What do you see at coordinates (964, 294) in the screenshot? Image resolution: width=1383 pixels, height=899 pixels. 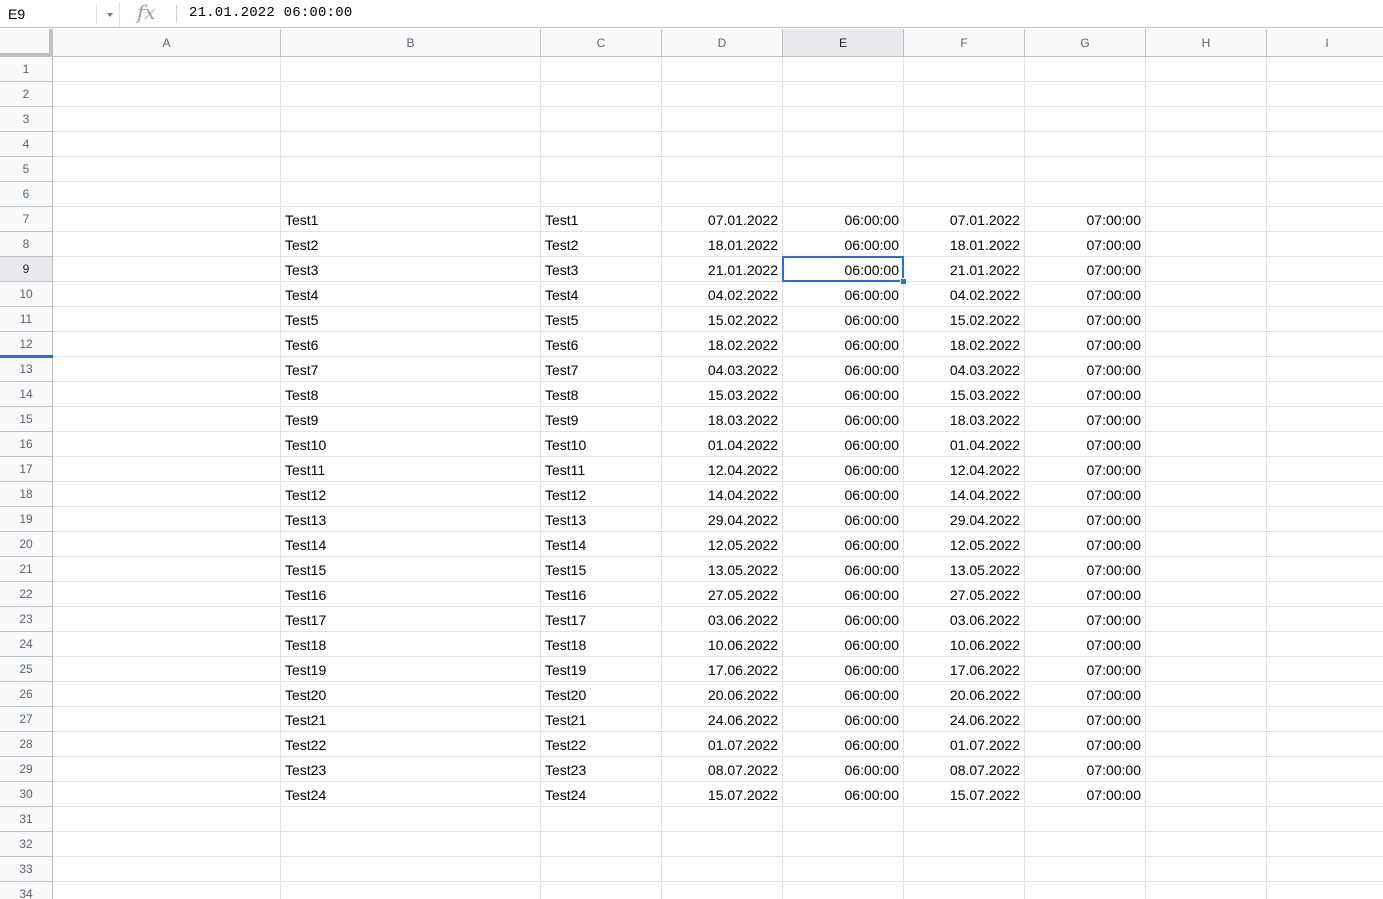 I see `cell-f10: 04.02.2022` at bounding box center [964, 294].